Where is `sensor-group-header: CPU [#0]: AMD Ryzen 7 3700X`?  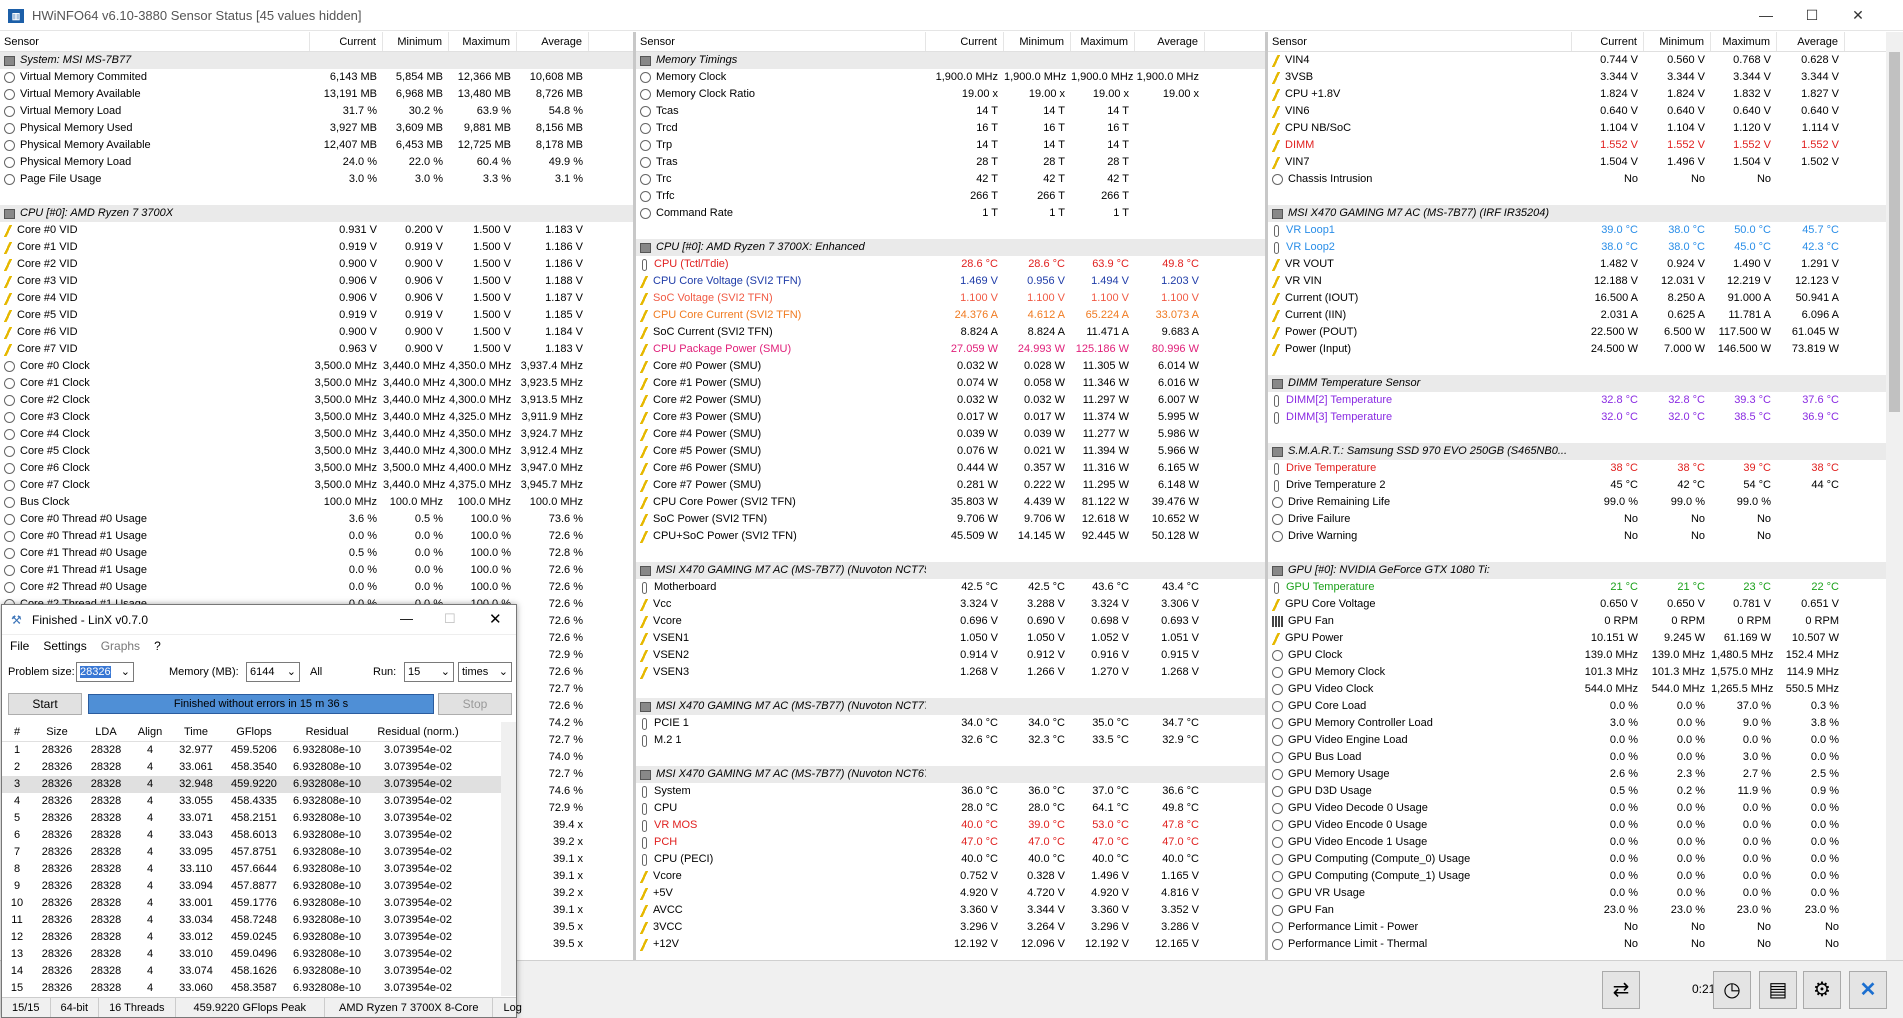
sensor-group-header: CPU [#0]: AMD Ryzen 7 3700X is located at coordinates (316, 213).